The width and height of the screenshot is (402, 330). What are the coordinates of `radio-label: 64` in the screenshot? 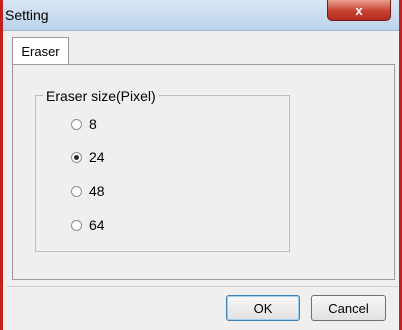 It's located at (97, 225).